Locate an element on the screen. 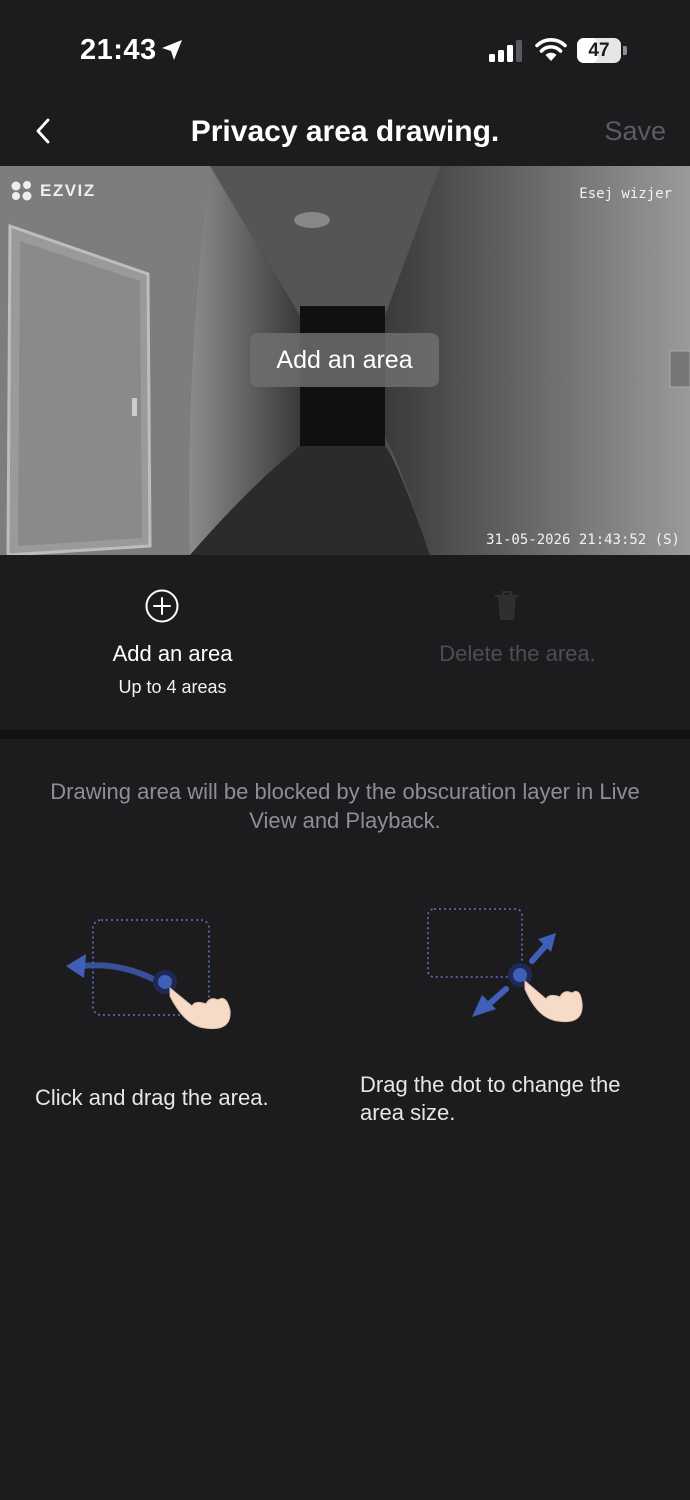 This screenshot has height=1500, width=690. battery-indicator: 47 is located at coordinates (599, 50).